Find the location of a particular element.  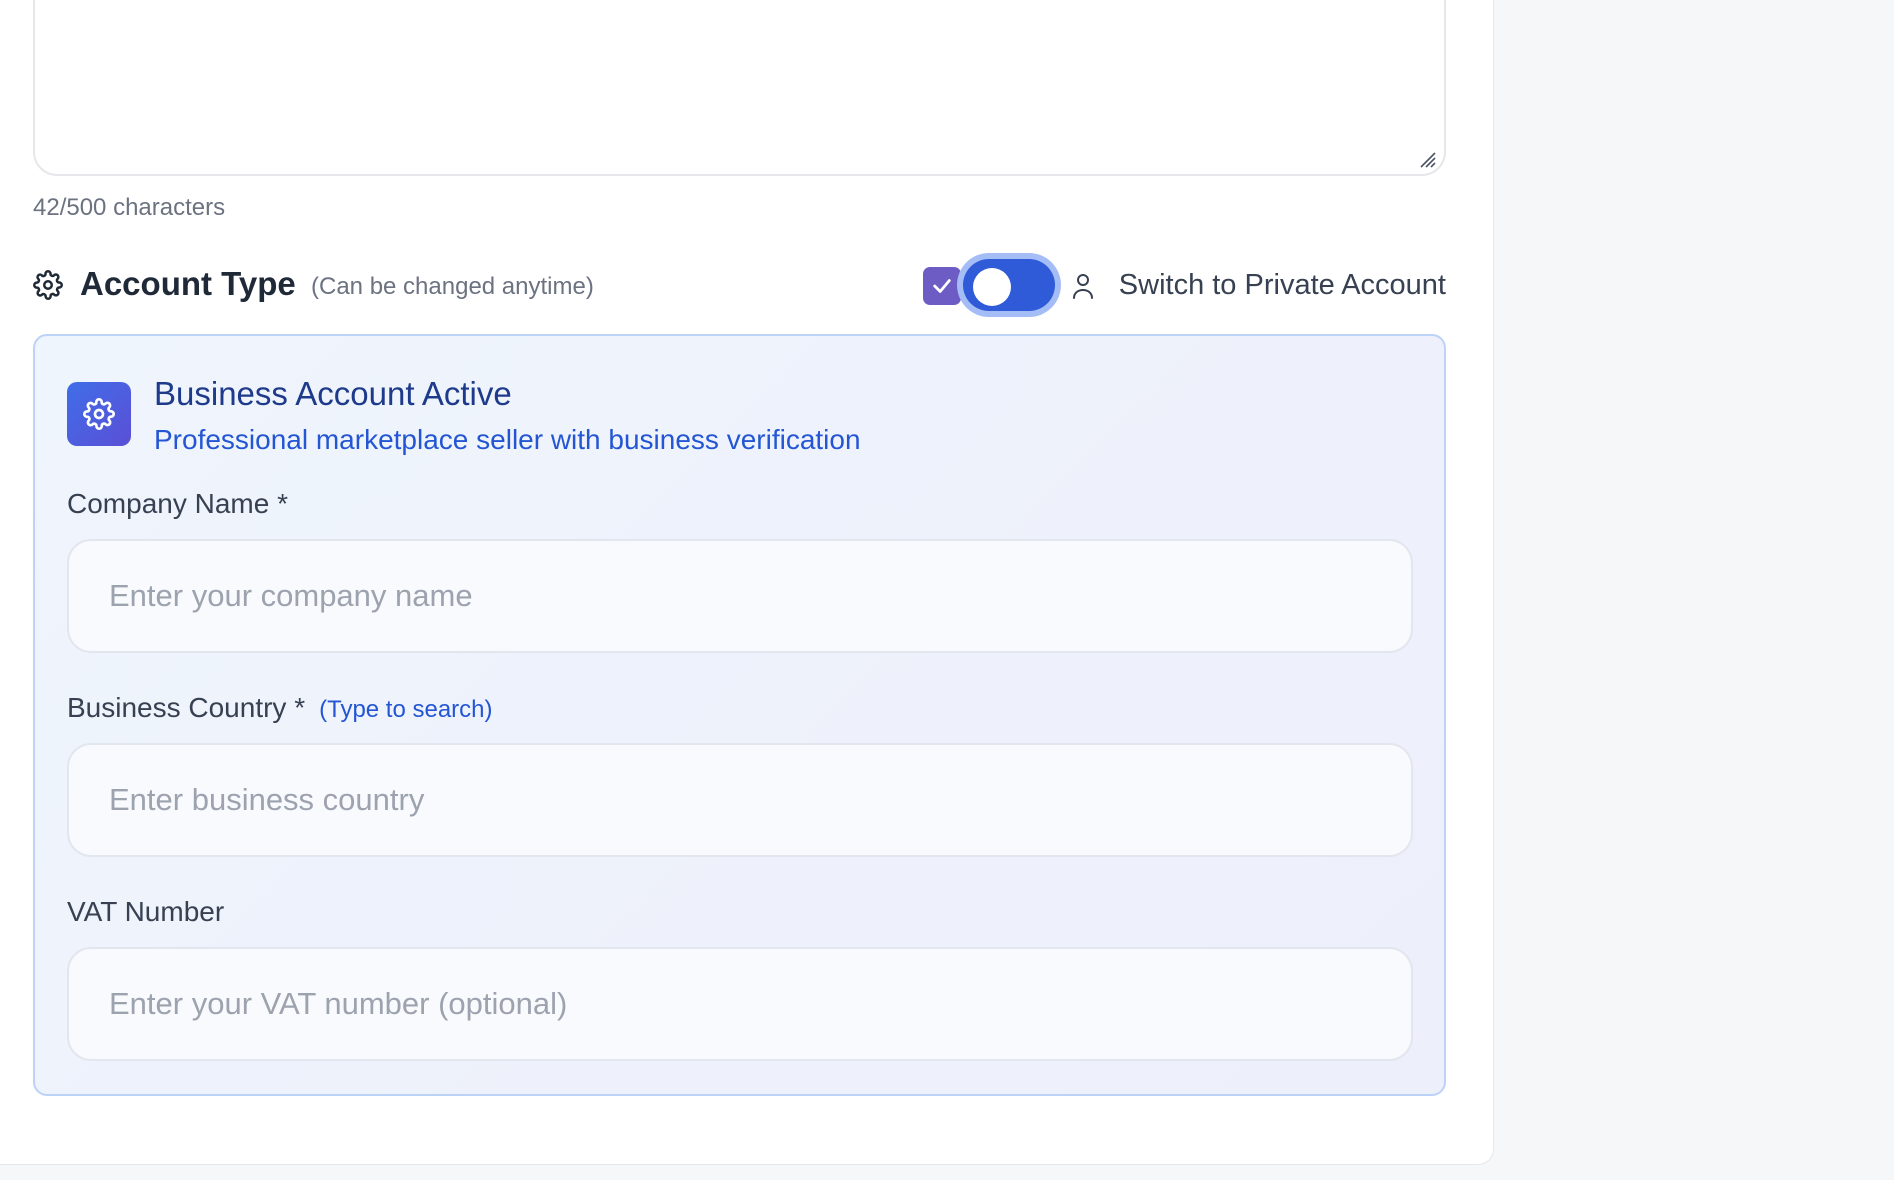

company-name-label-text: Company Name * is located at coordinates (177, 503).